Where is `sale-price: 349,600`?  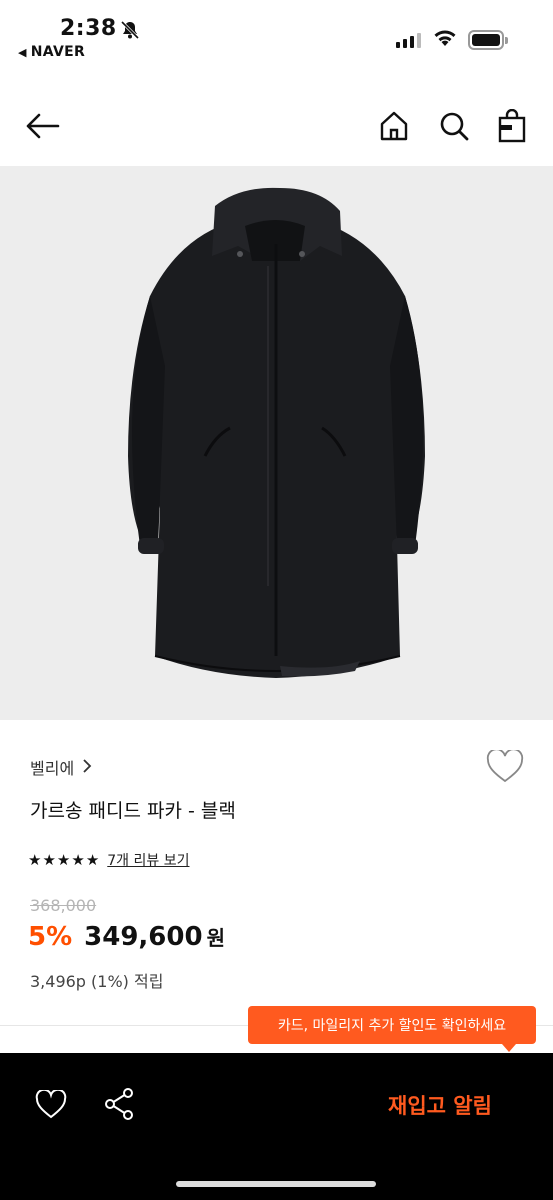 sale-price: 349,600 is located at coordinates (143, 937).